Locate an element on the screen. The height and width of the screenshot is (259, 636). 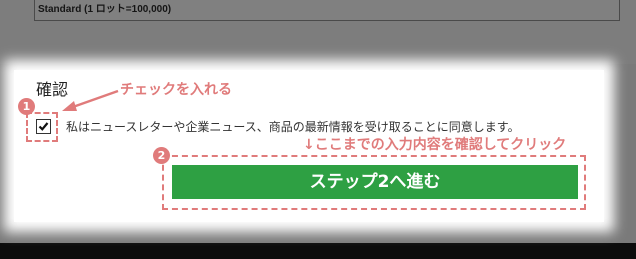
checkmark-icon is located at coordinates (43, 126).